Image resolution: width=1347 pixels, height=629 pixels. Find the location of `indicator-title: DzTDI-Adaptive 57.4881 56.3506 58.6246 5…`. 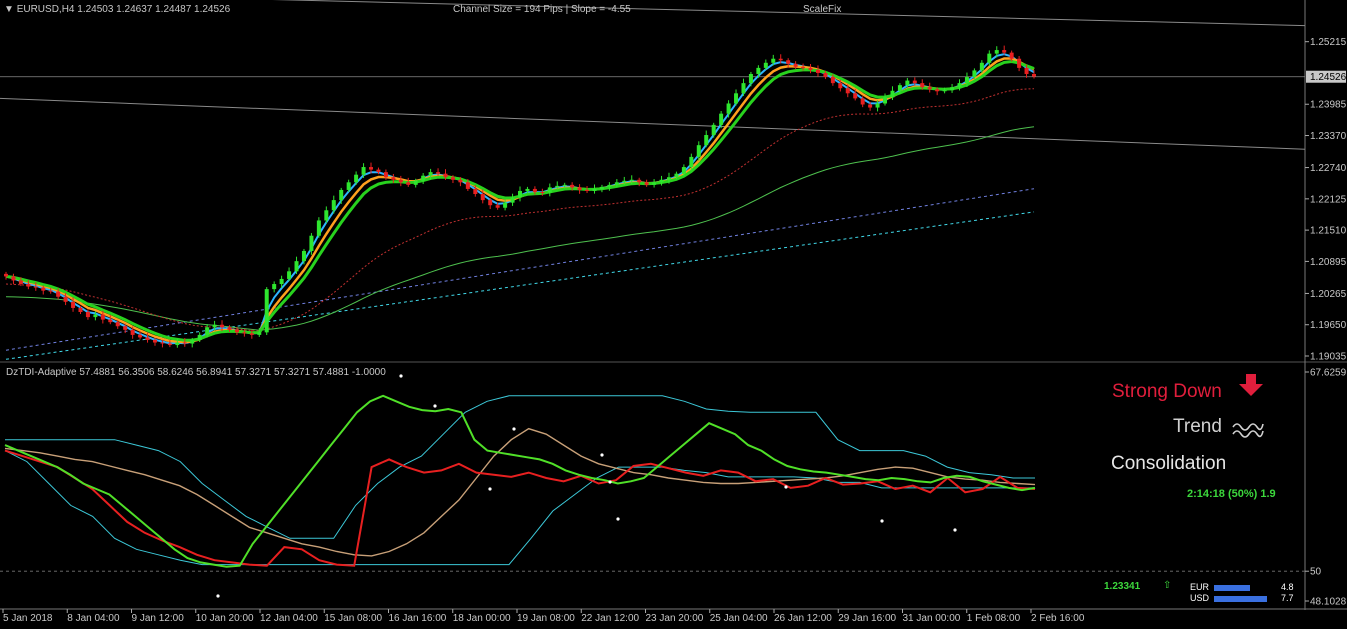

indicator-title: DzTDI-Adaptive 57.4881 56.3506 58.6246 5… is located at coordinates (196, 372).